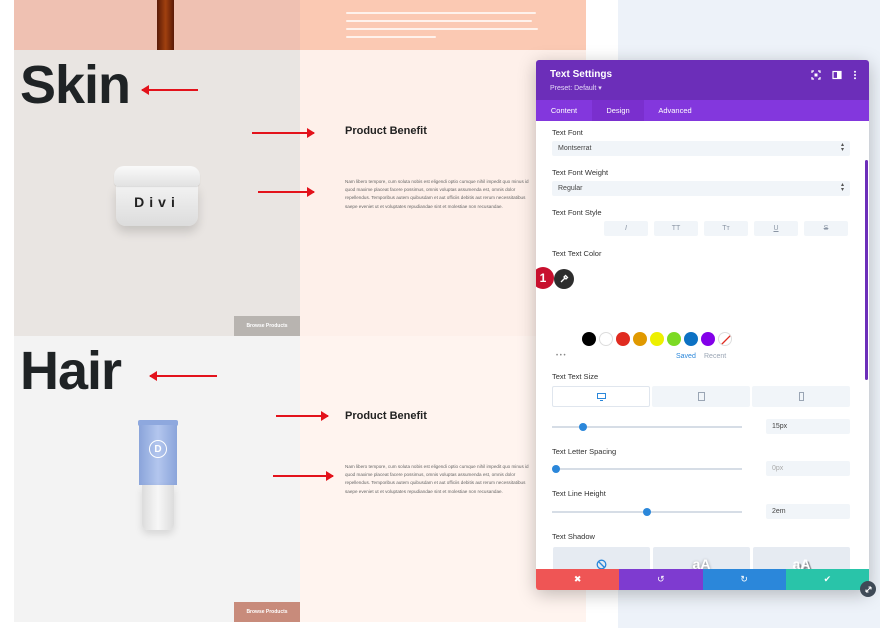 This screenshot has width=880, height=628. I want to click on phone-icon, so click(801, 396).